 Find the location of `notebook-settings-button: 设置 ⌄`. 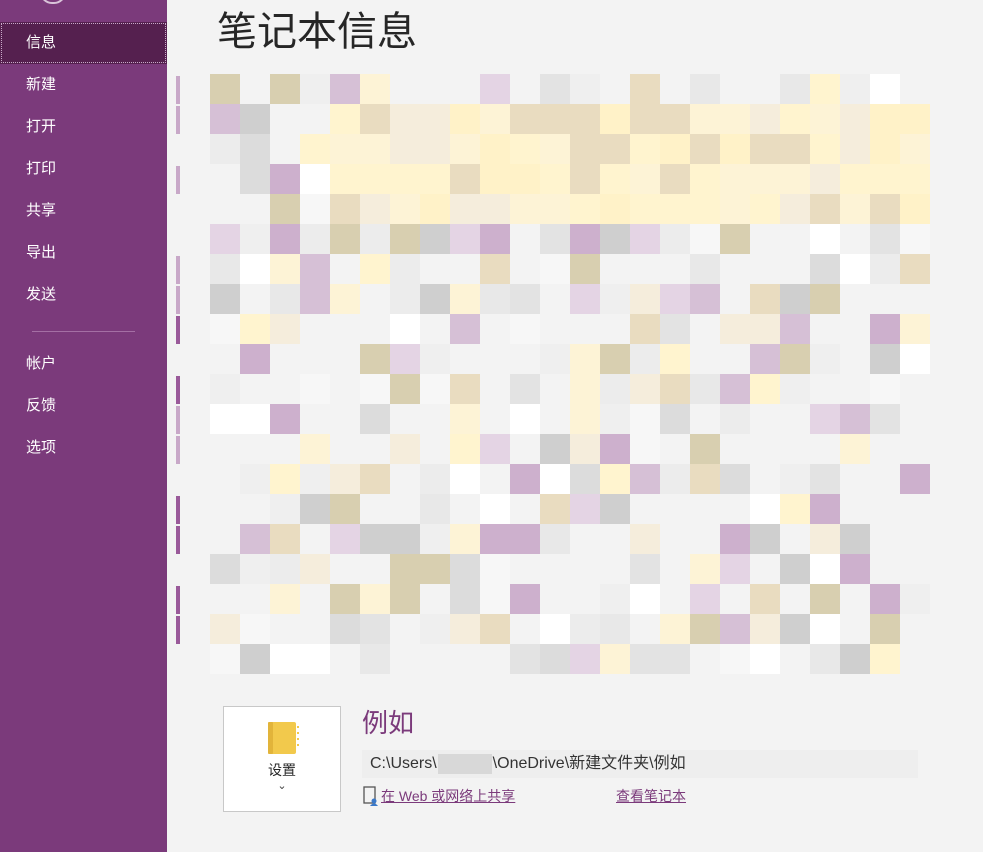

notebook-settings-button: 设置 ⌄ is located at coordinates (282, 759).